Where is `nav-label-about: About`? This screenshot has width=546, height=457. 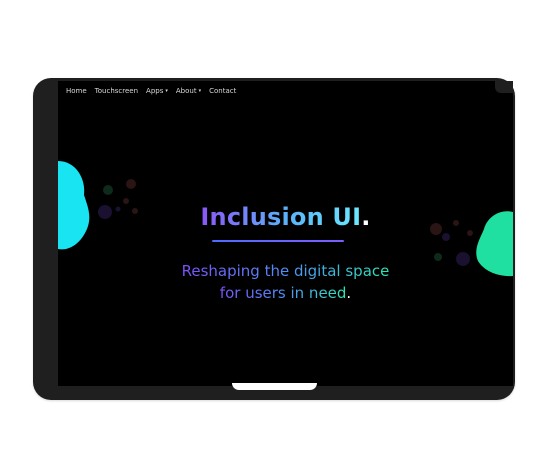 nav-label-about: About is located at coordinates (186, 91).